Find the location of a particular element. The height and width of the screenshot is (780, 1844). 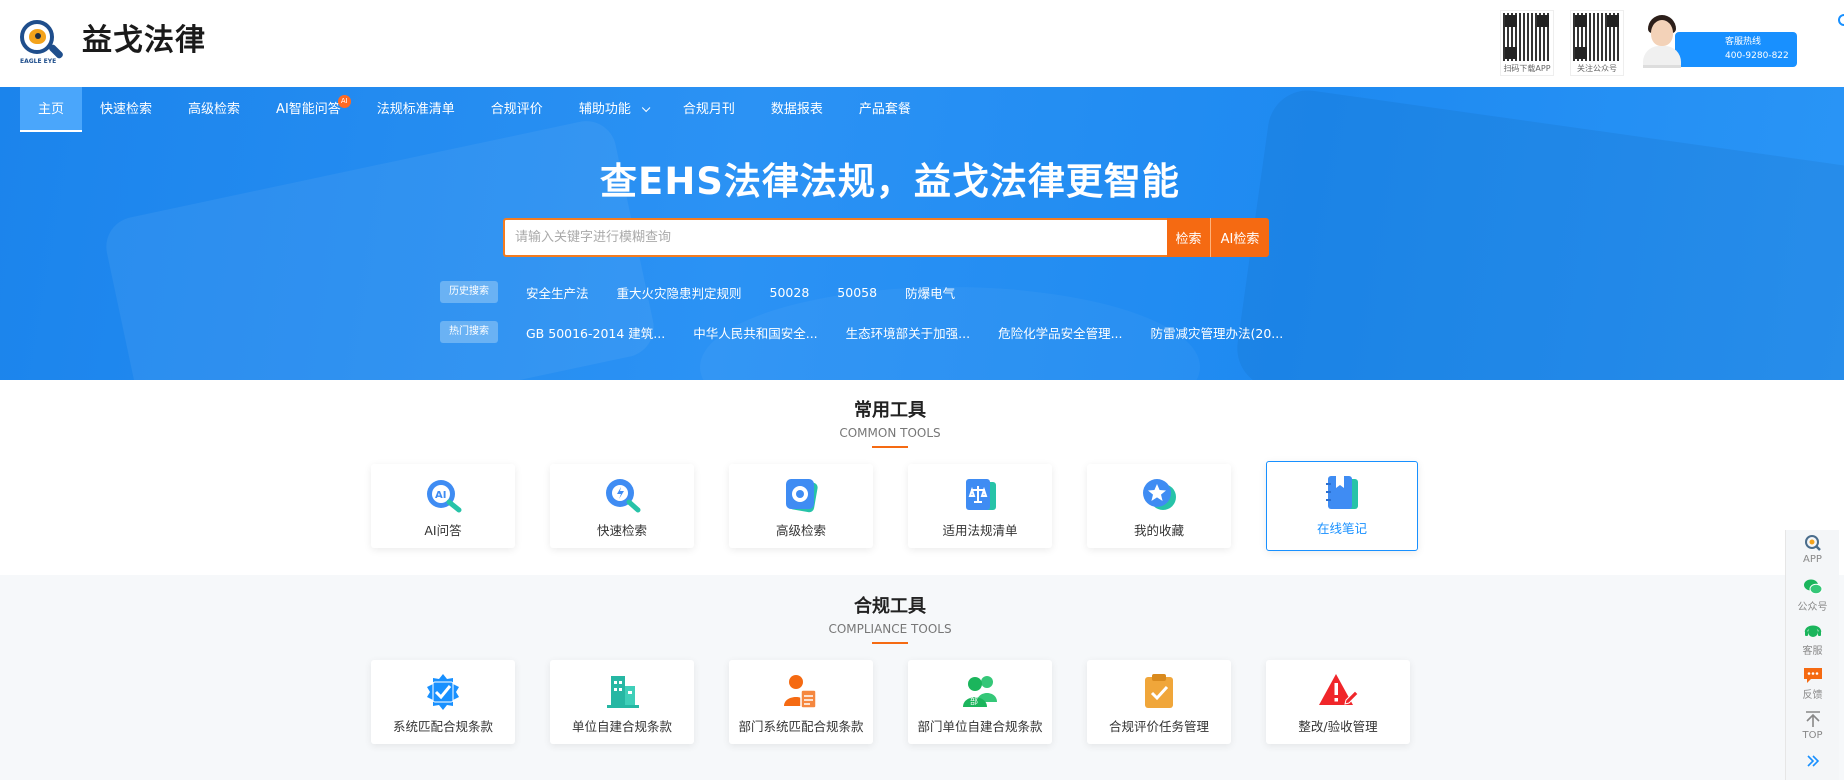

hotline-number: 400-9280-822 is located at coordinates (1757, 56).